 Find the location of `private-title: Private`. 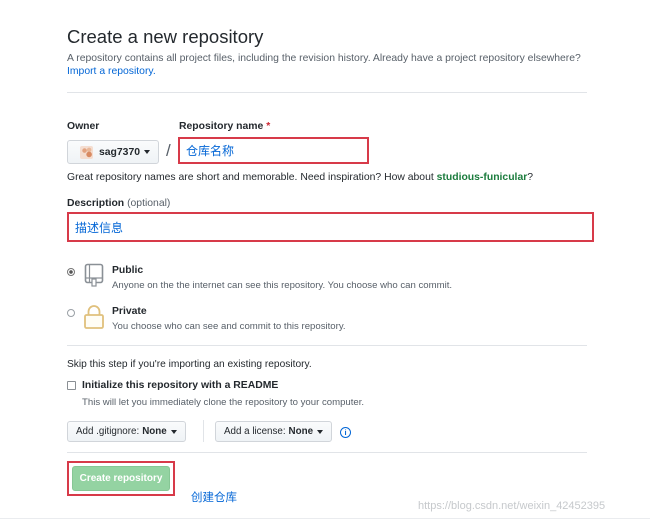

private-title: Private is located at coordinates (129, 311).